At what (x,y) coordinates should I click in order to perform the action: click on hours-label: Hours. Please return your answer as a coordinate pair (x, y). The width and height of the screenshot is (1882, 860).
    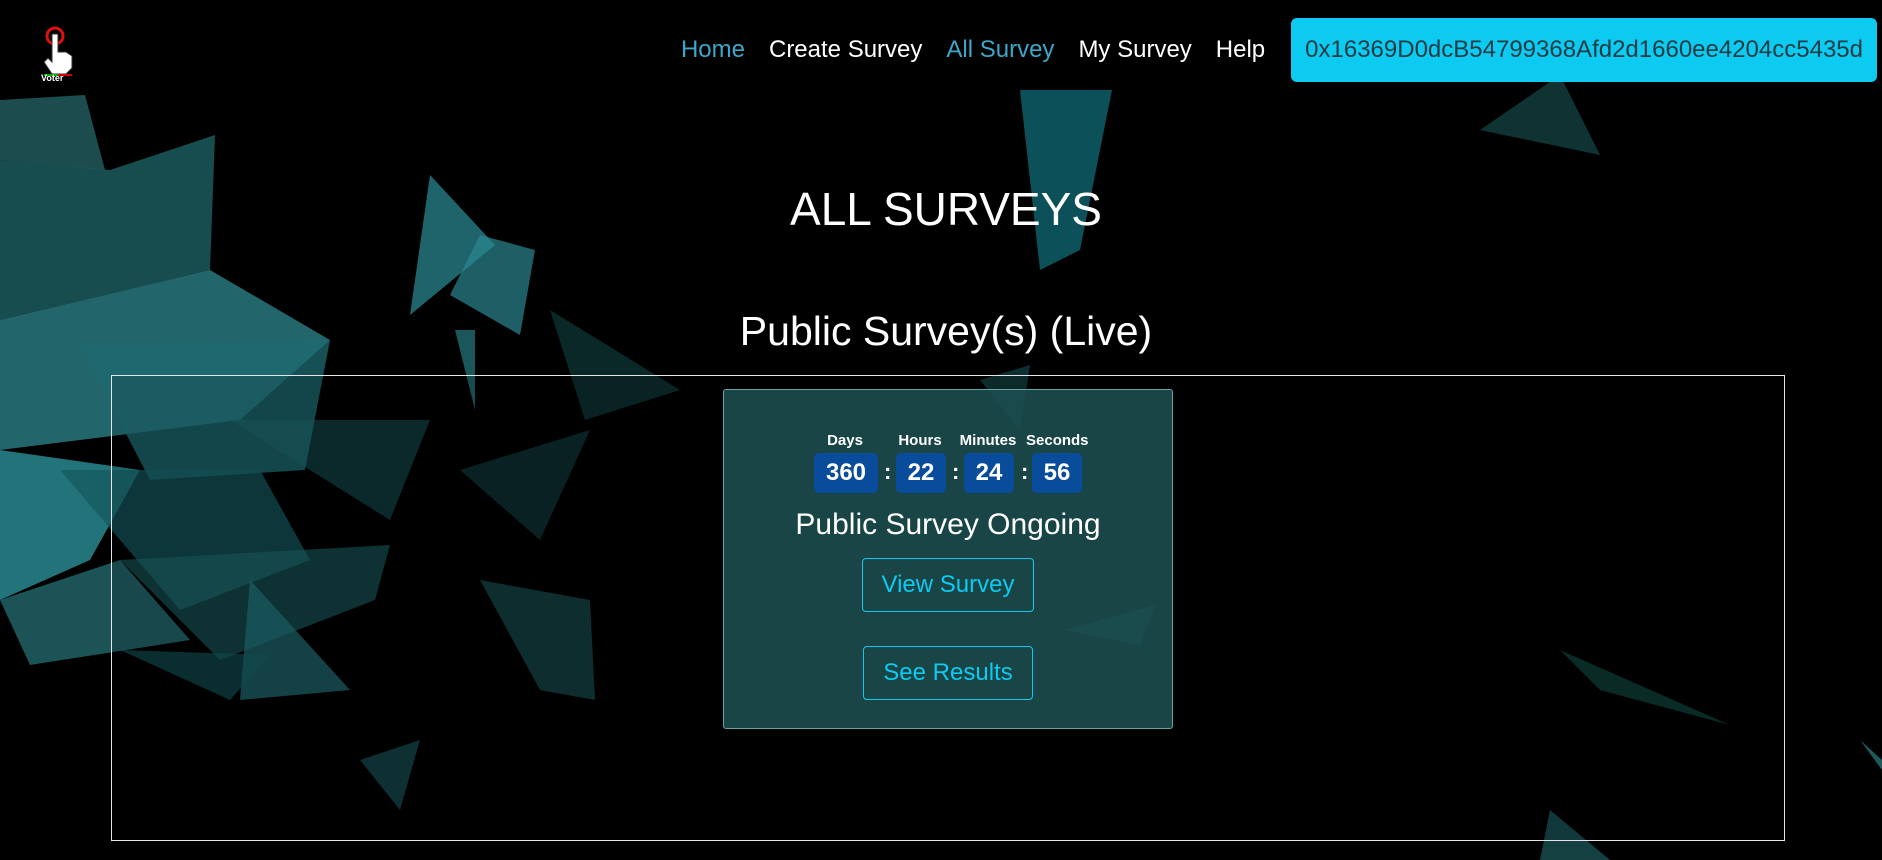
    Looking at the image, I should click on (920, 440).